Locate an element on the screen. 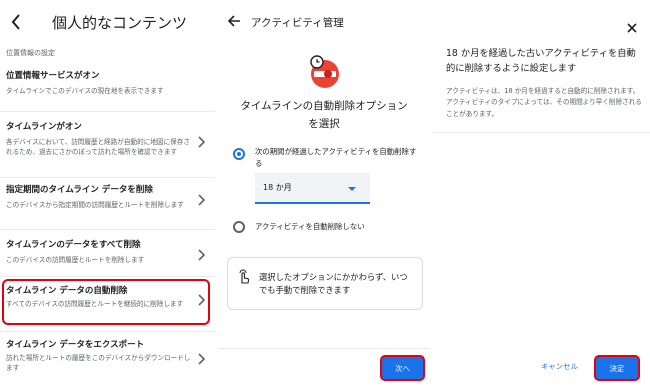  item-title: 指定期間のタイムライン データを削除 is located at coordinates (79, 190).